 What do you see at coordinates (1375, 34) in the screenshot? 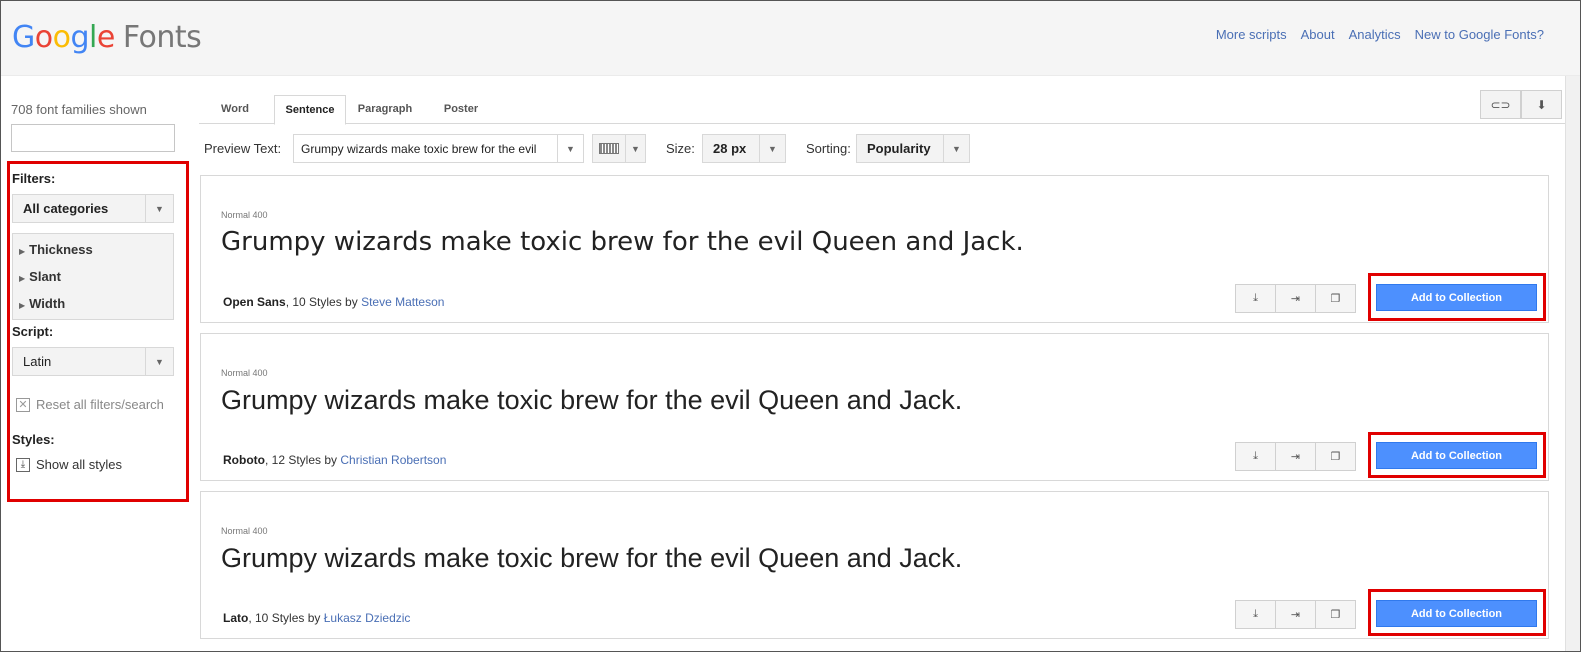
I see `analytics-link: Analytics` at bounding box center [1375, 34].